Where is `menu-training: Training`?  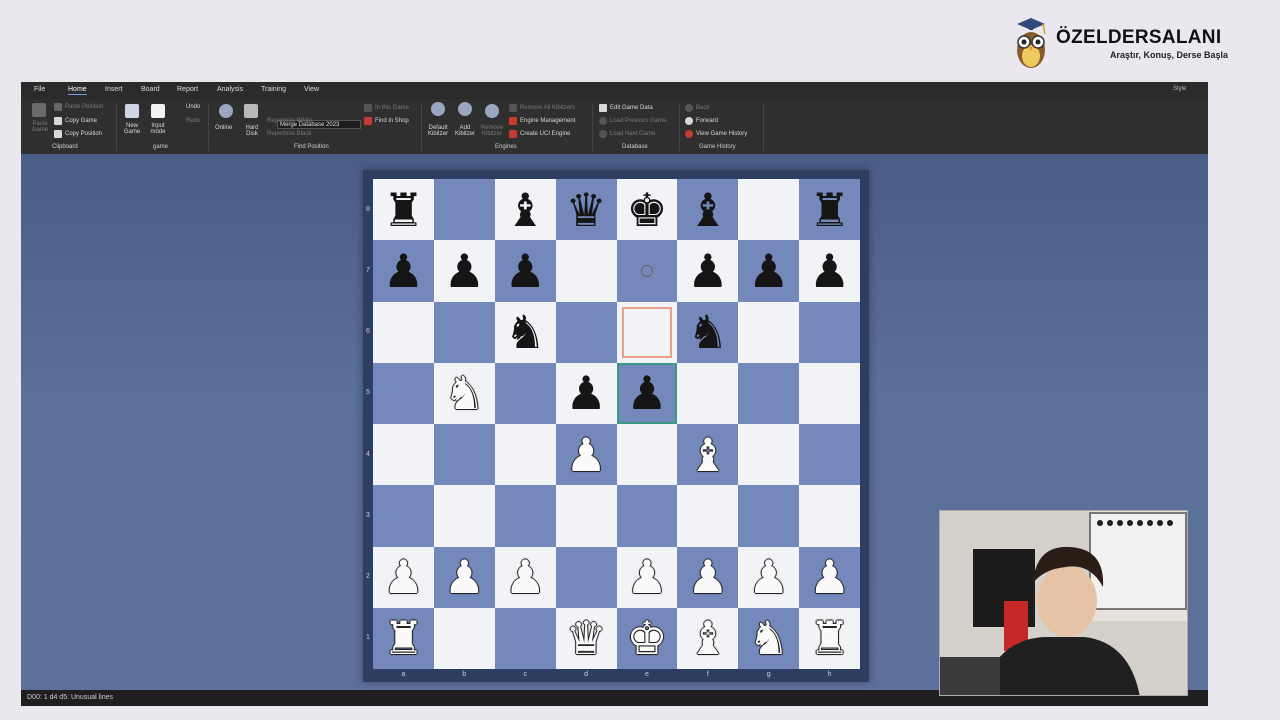
menu-training: Training is located at coordinates (273, 89).